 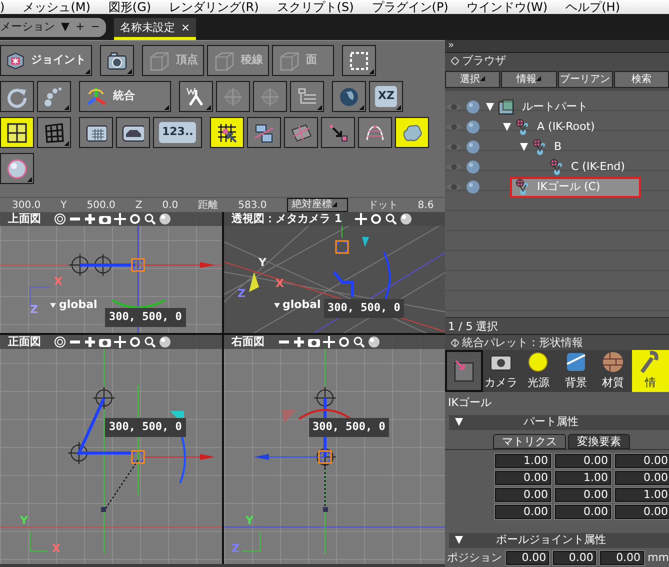 What do you see at coordinates (593, 7) in the screenshot?
I see `menu-item: ヘルプ(H)` at bounding box center [593, 7].